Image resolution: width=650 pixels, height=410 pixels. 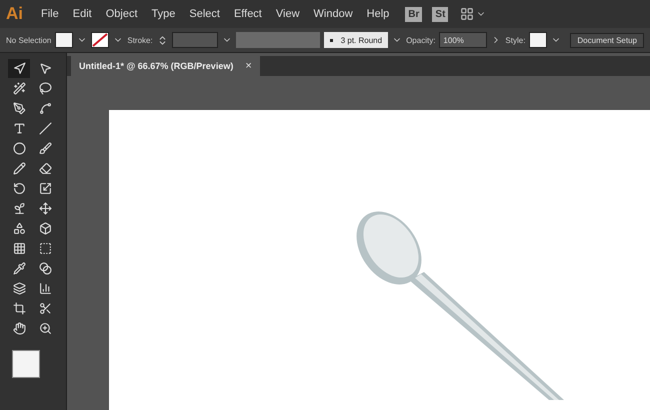 I want to click on rotate-icon, so click(x=19, y=188).